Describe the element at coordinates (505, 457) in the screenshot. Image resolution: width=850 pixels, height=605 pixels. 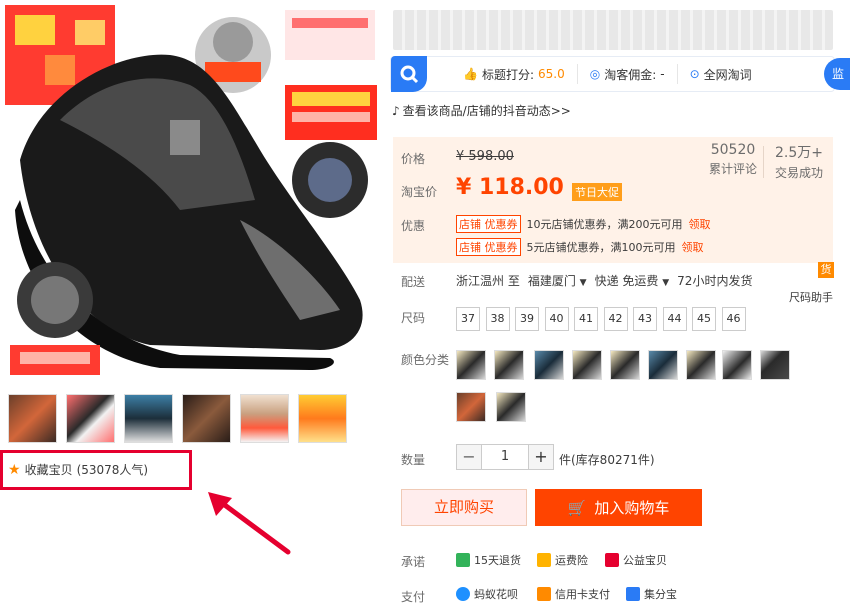
I see `quantity-input: 1` at that location.